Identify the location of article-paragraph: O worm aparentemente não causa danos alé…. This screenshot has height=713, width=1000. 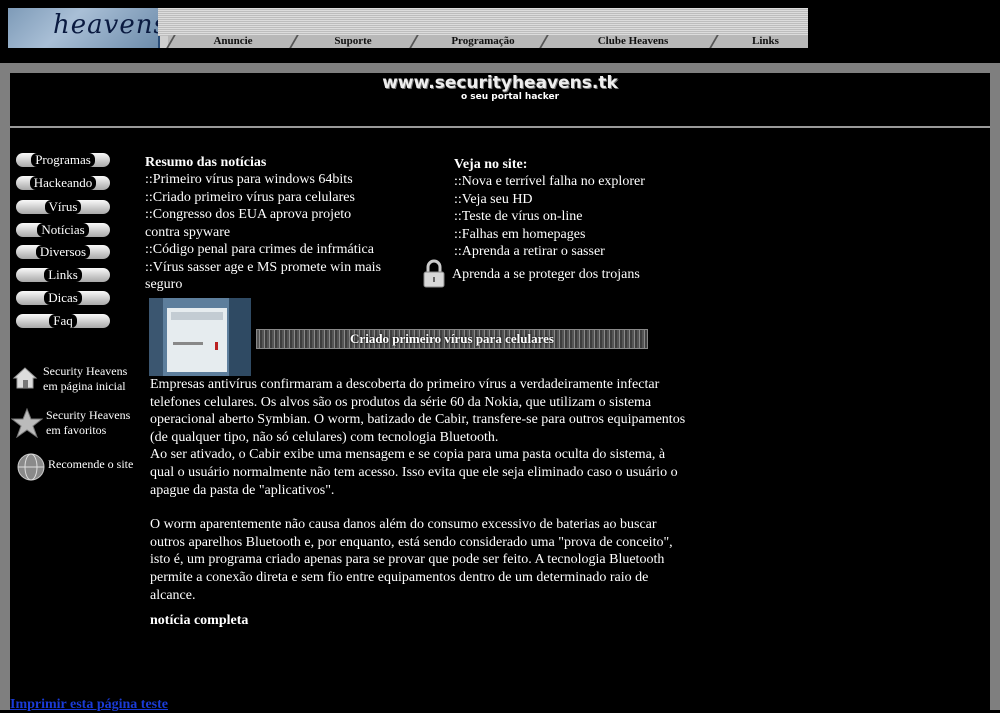
(411, 560).